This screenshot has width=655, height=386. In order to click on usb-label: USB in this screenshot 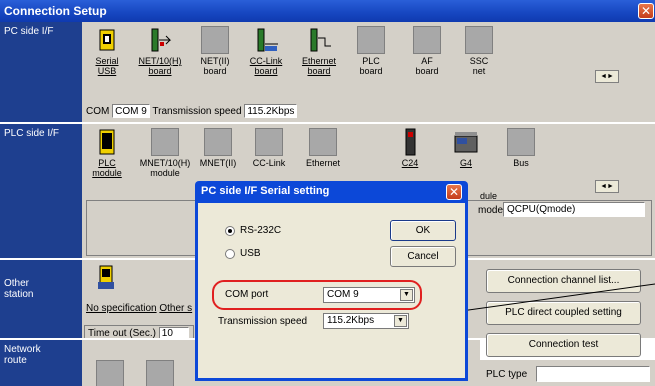, I will do `click(250, 253)`.